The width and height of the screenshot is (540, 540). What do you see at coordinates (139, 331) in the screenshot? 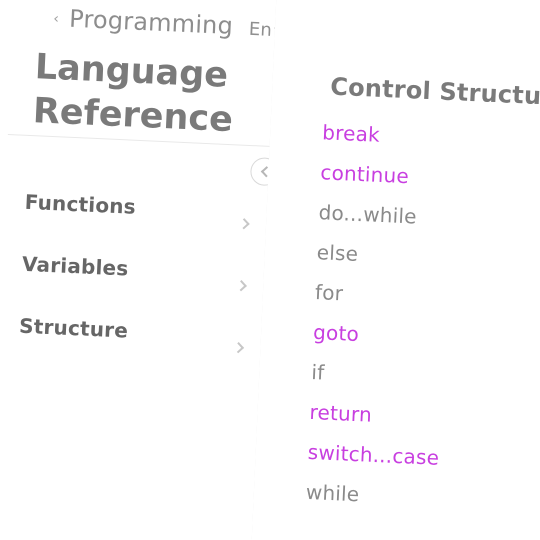
I see `sidebar-item-structure: Structure` at bounding box center [139, 331].